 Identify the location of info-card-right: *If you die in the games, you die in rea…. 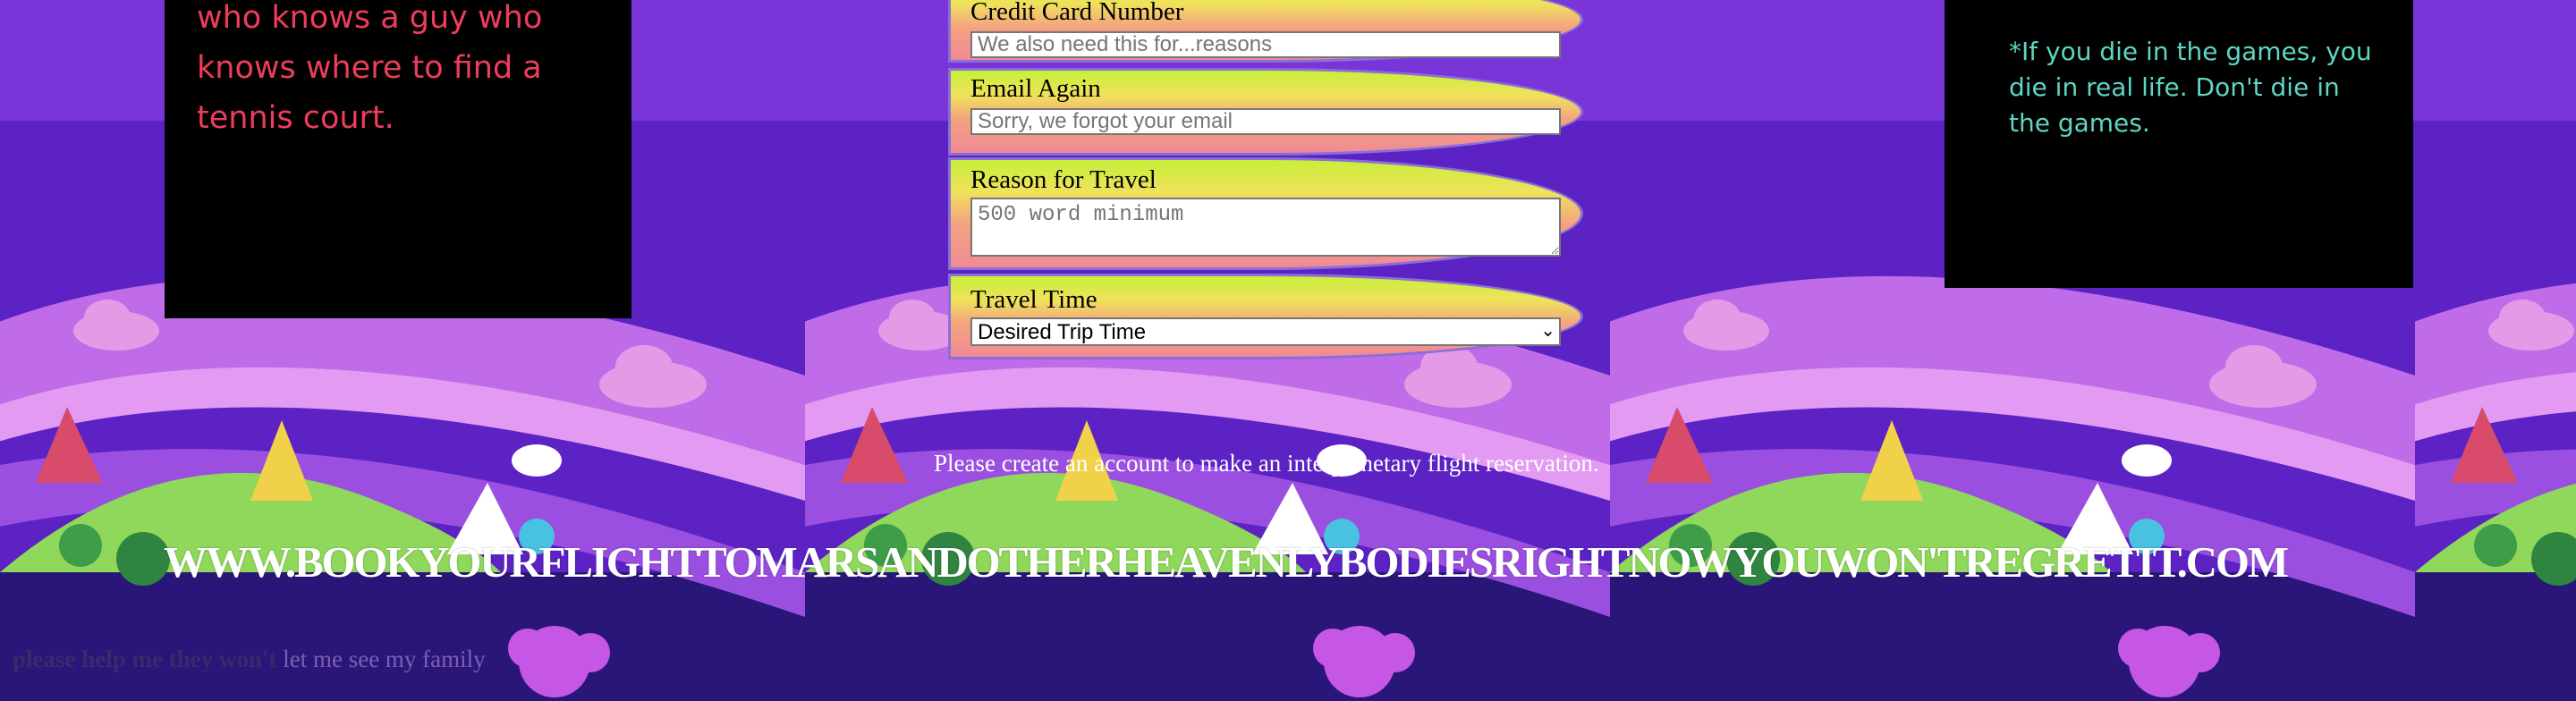
(2179, 144).